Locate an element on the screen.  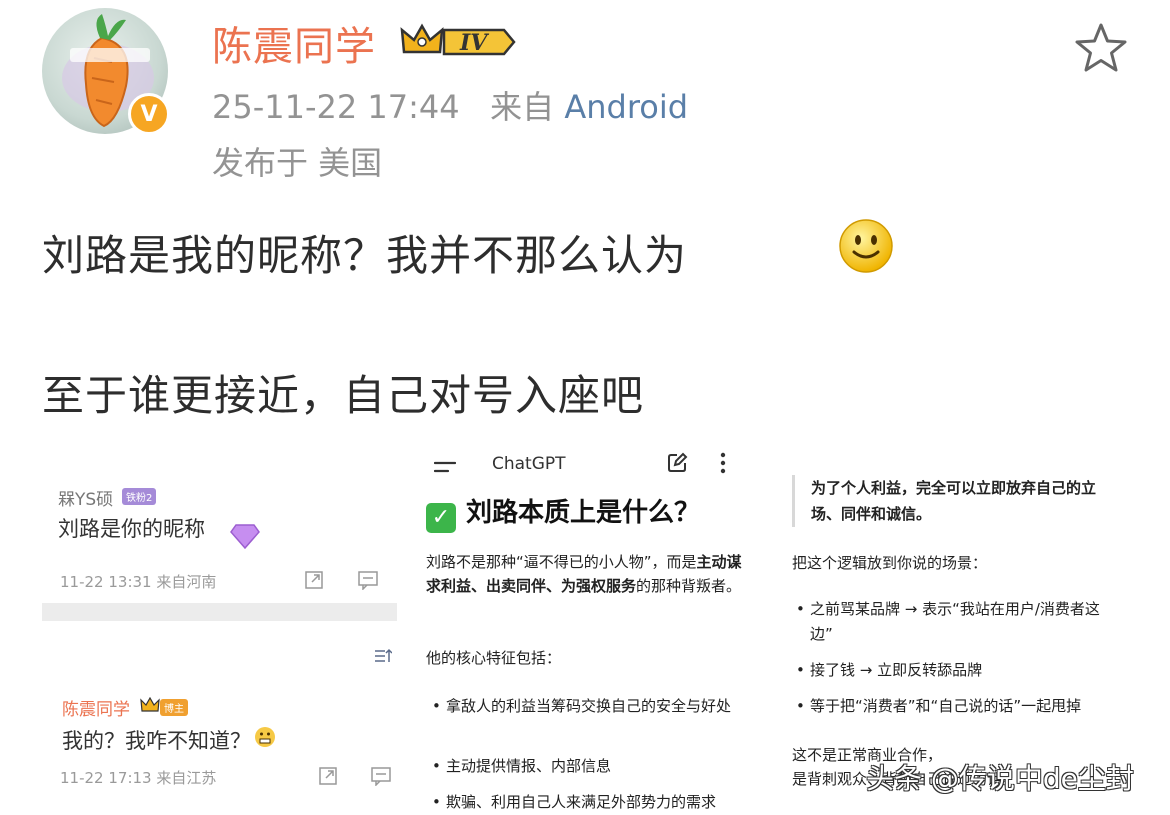
comment1-text: 刘路是你的昵称 is located at coordinates (131, 529).